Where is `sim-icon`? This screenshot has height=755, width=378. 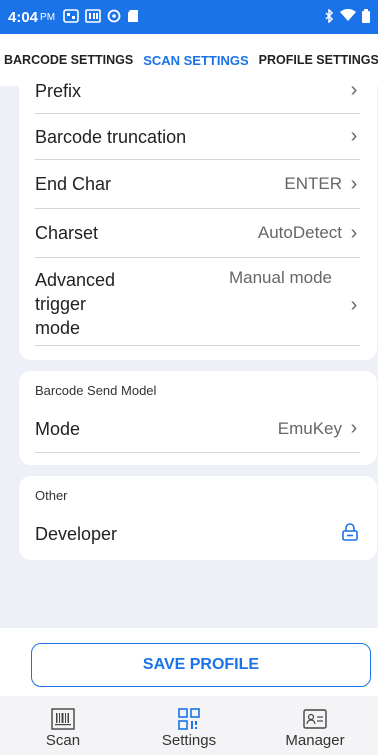 sim-icon is located at coordinates (71, 17).